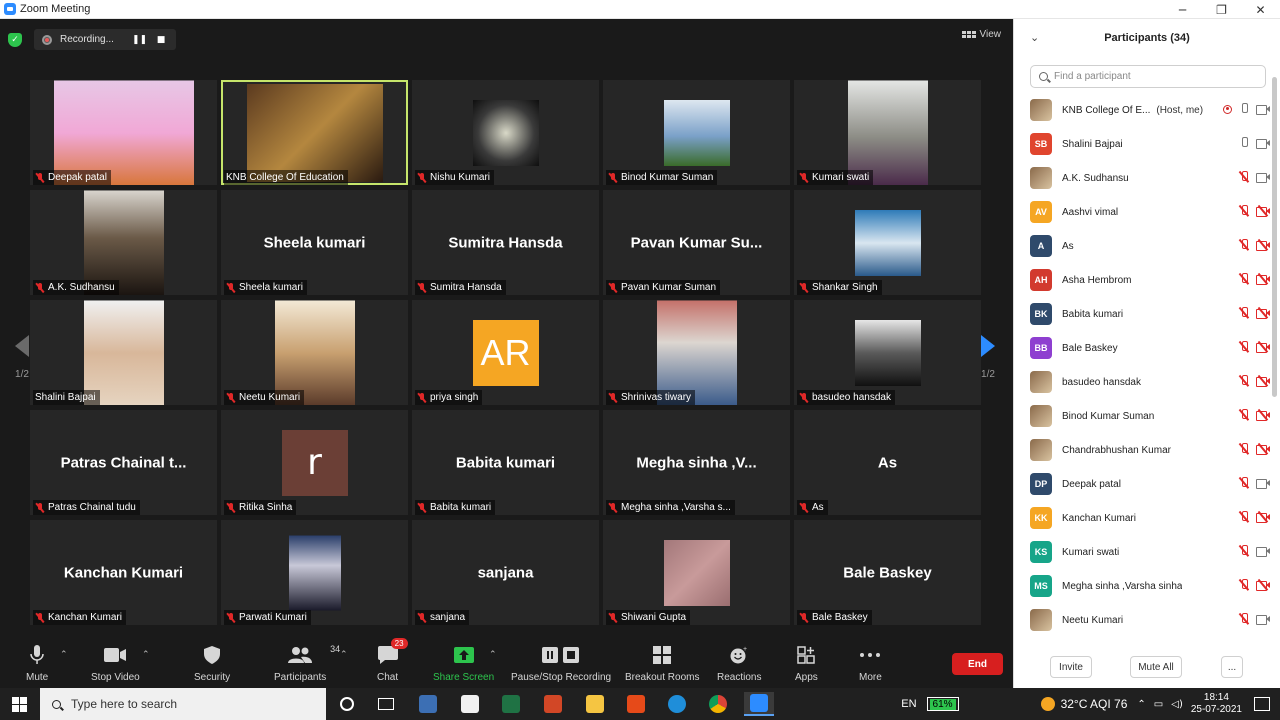 Image resolution: width=1280 pixels, height=720 pixels. What do you see at coordinates (1094, 704) in the screenshot?
I see `weather-text: 32°C AQI 76` at bounding box center [1094, 704].